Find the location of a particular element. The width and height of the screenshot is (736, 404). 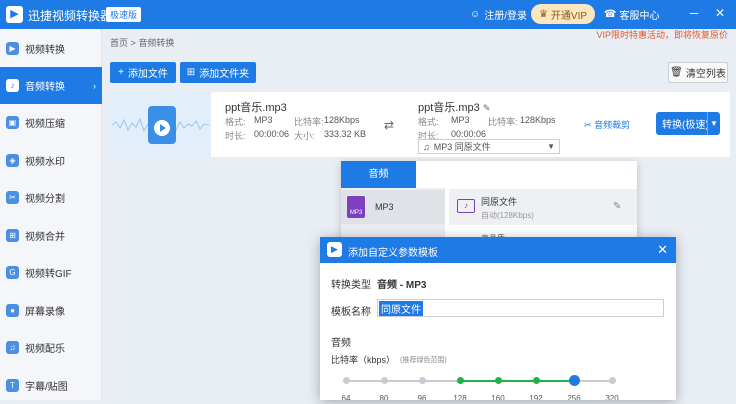

template-name-input: 同原文件 is located at coordinates (520, 308).